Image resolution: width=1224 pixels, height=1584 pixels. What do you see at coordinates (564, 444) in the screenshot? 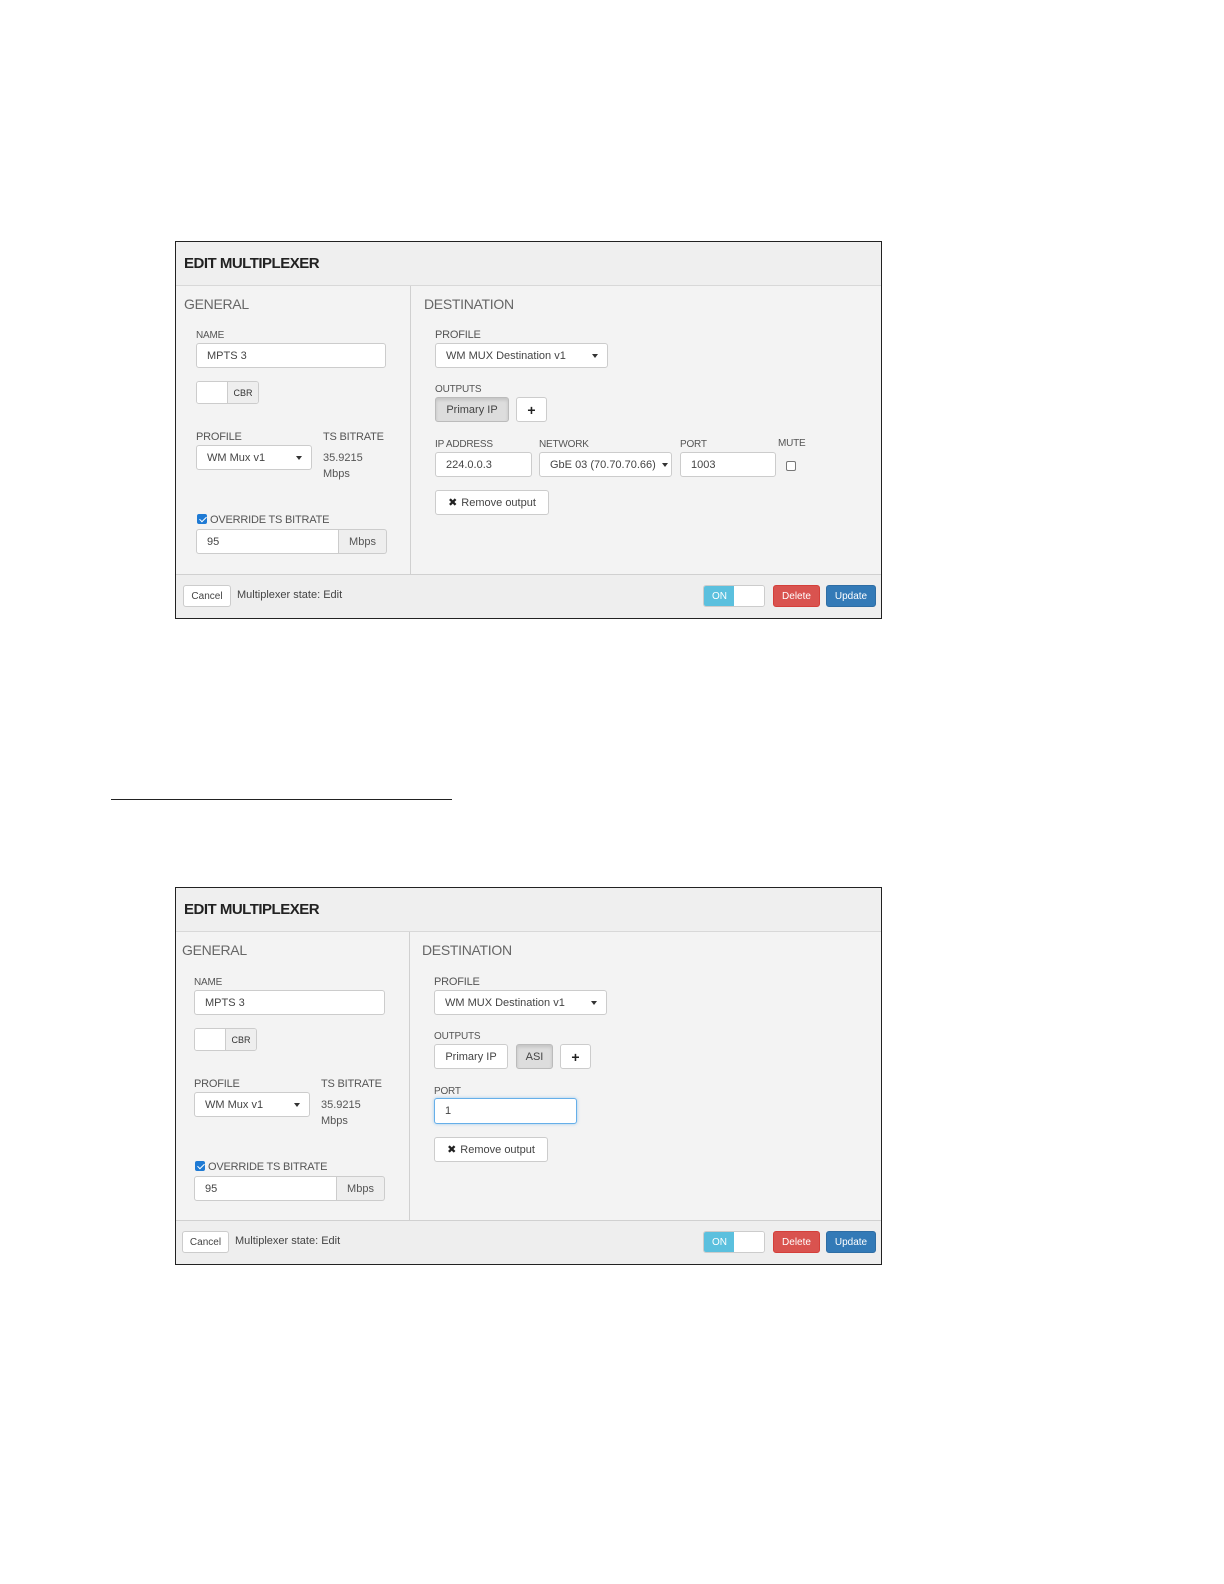
I see `network-label: NETWORK` at bounding box center [564, 444].